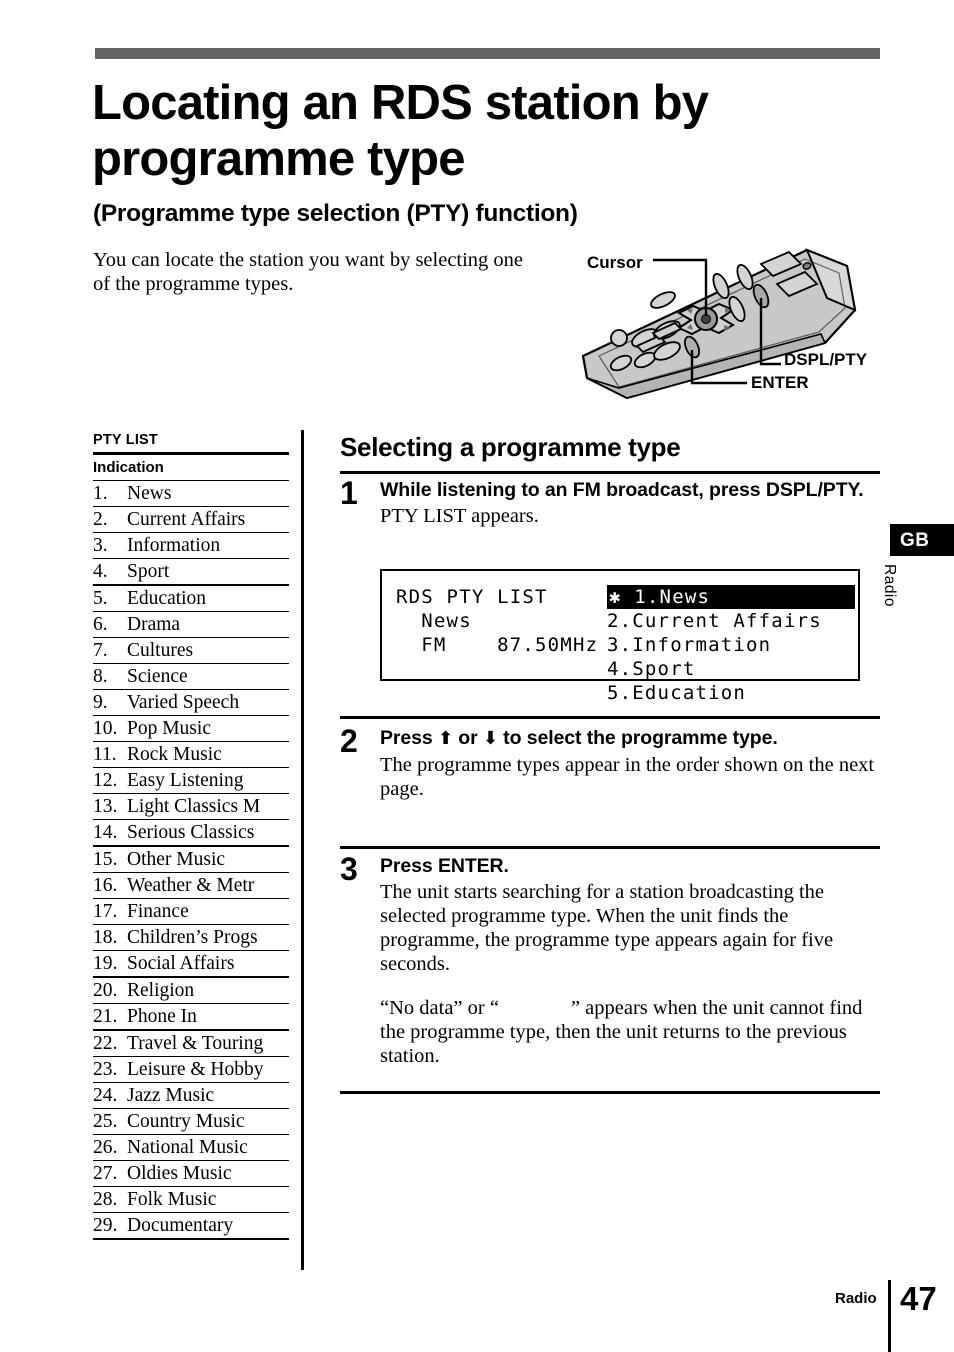 The height and width of the screenshot is (1352, 954). I want to click on table-row: 28. Folk Music, so click(191, 1198).